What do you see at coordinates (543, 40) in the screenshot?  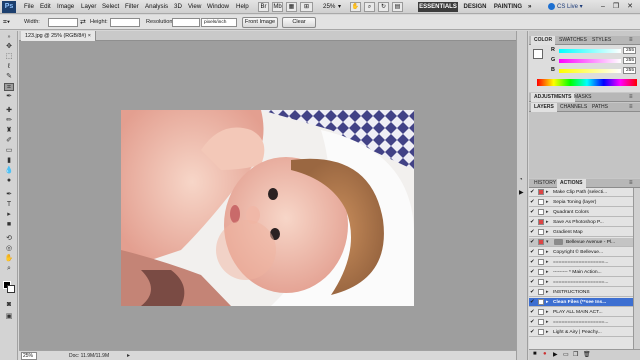 I see `tab-color: COLOR` at bounding box center [543, 40].